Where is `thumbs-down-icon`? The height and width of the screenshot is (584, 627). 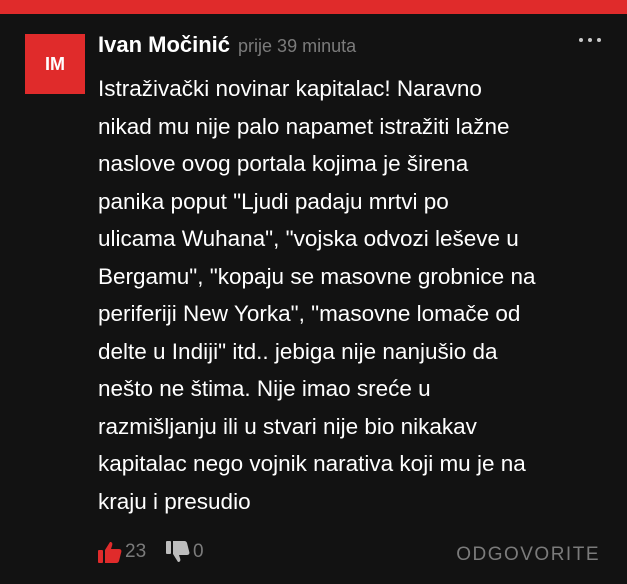 thumbs-down-icon is located at coordinates (178, 552).